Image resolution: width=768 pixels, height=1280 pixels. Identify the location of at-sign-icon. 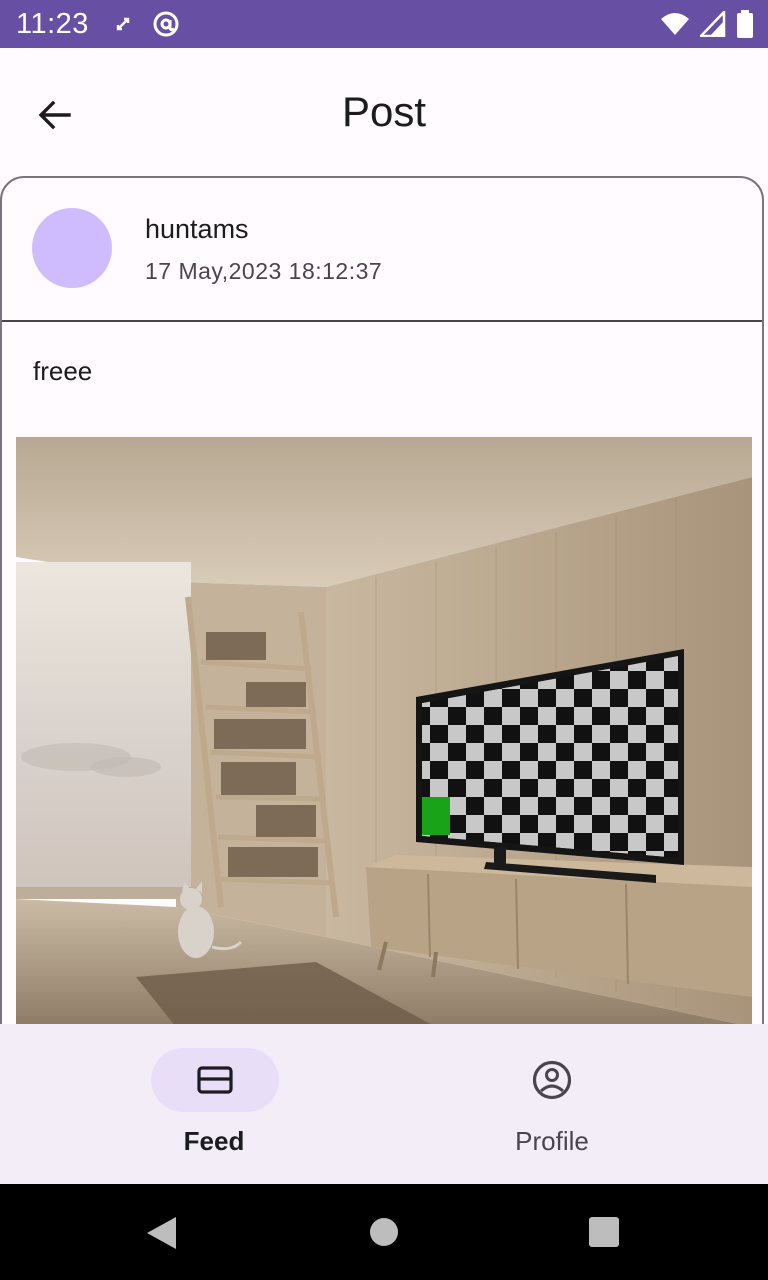
(166, 24).